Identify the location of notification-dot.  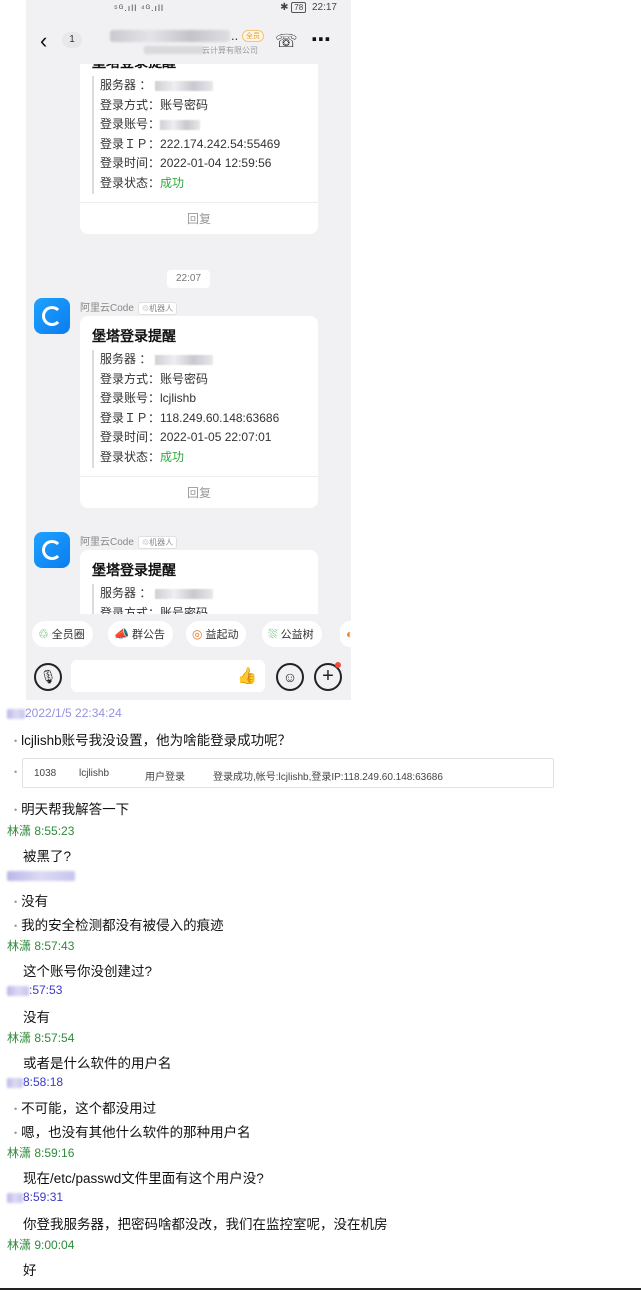
(338, 665).